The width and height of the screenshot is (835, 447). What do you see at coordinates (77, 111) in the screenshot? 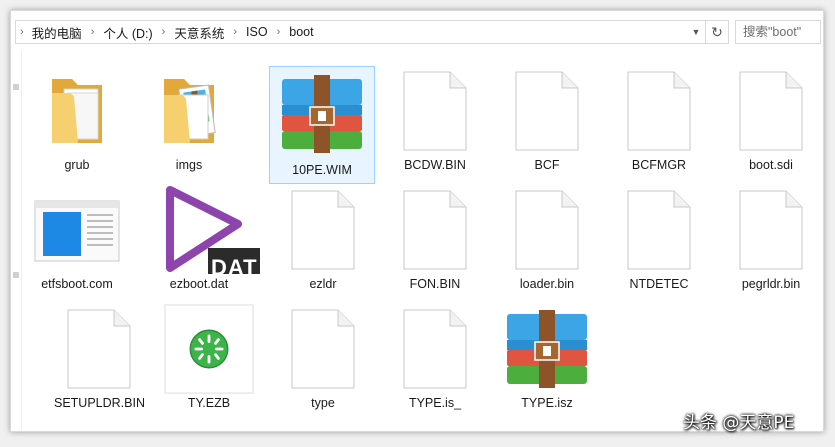
I see `folder-icon` at bounding box center [77, 111].